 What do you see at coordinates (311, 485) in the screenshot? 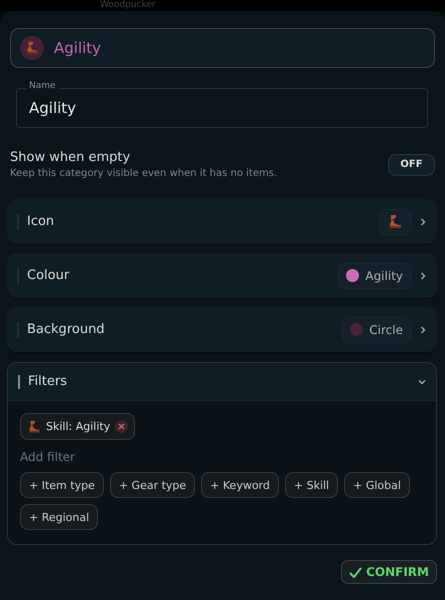
I see `add-filter-button: + Skill` at bounding box center [311, 485].